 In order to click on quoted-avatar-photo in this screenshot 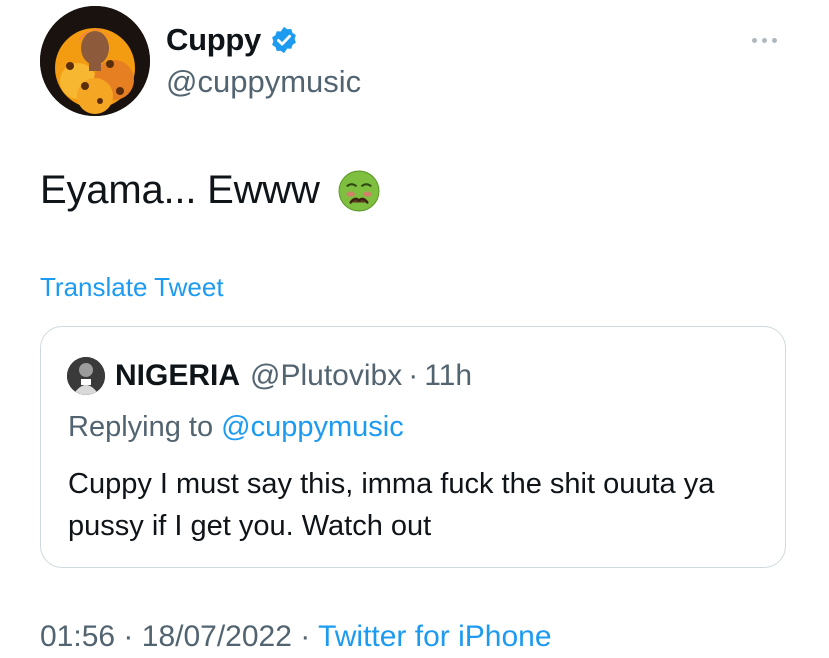, I will do `click(86, 376)`.